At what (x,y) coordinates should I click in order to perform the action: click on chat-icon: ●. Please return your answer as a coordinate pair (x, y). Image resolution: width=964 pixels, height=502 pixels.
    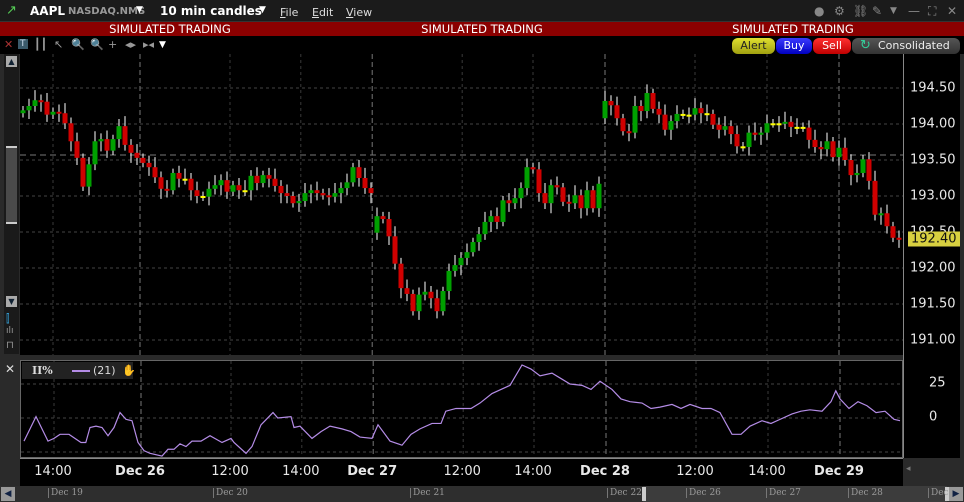
    Looking at the image, I should click on (819, 11).